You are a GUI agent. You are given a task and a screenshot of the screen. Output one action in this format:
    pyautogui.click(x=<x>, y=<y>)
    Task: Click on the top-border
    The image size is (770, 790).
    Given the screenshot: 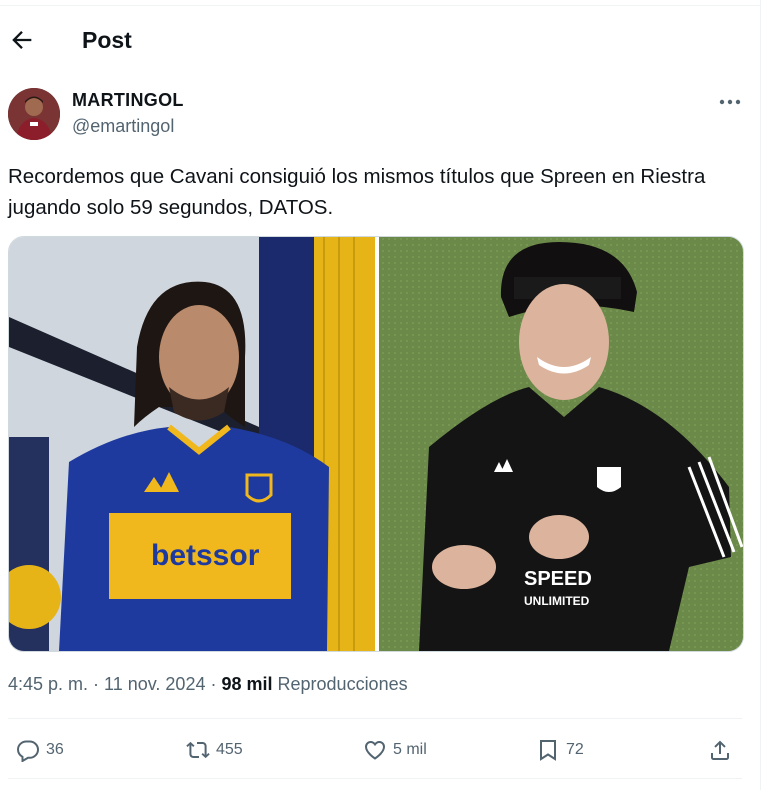 What is the action you would take?
    pyautogui.click(x=380, y=3)
    